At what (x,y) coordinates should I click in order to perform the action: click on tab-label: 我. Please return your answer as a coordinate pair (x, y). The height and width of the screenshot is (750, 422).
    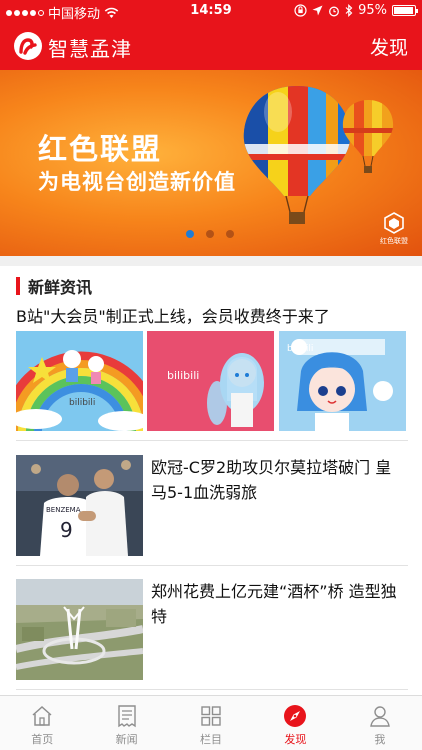
    Looking at the image, I should click on (380, 739).